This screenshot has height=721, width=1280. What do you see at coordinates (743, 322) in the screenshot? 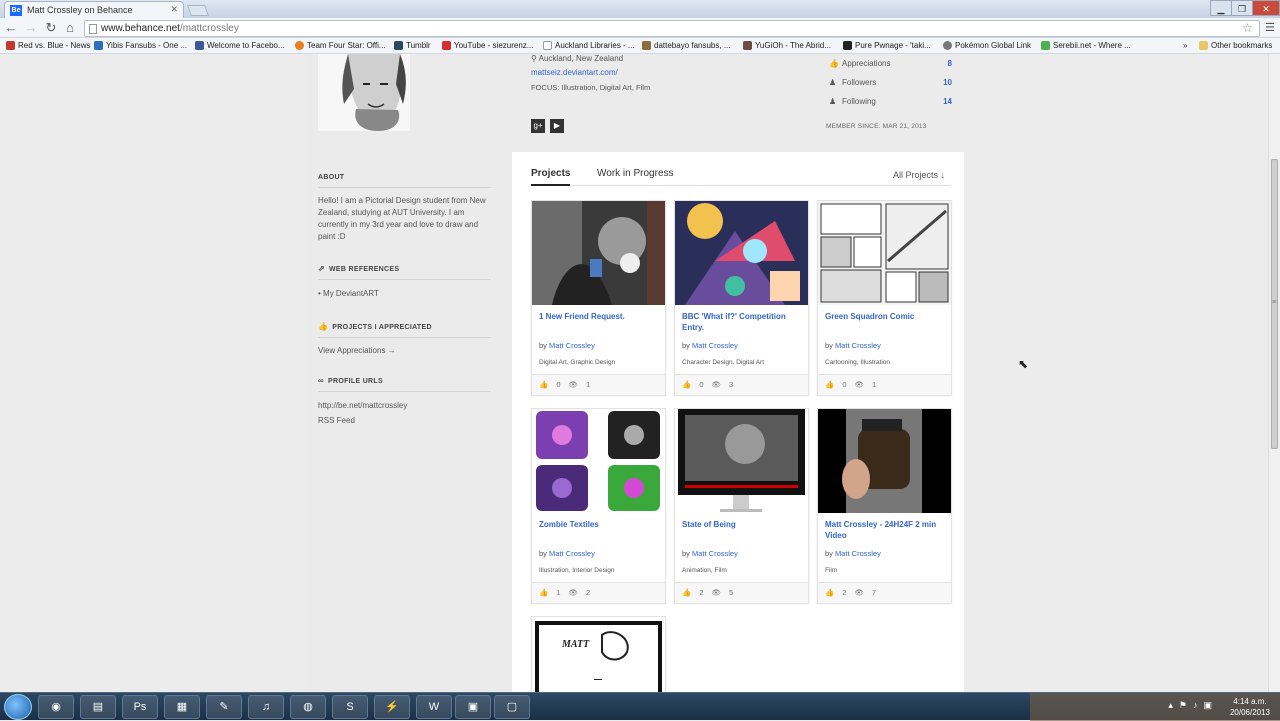
I see `project-title: BBC 'What if?' Competition Entry.` at bounding box center [743, 322].